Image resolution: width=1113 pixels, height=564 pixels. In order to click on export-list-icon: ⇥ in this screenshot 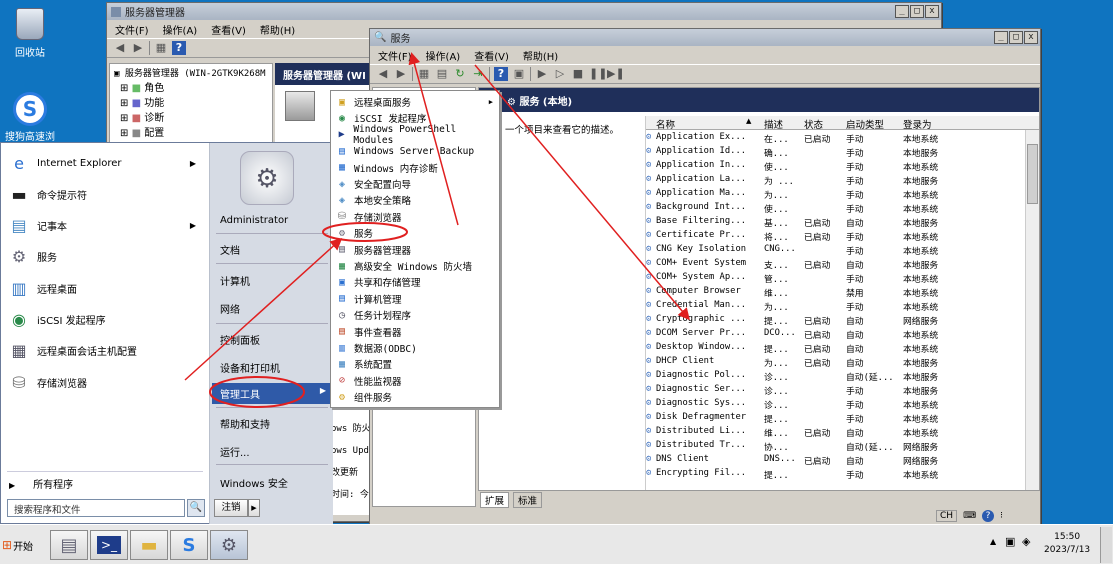, I will do `click(478, 74)`.